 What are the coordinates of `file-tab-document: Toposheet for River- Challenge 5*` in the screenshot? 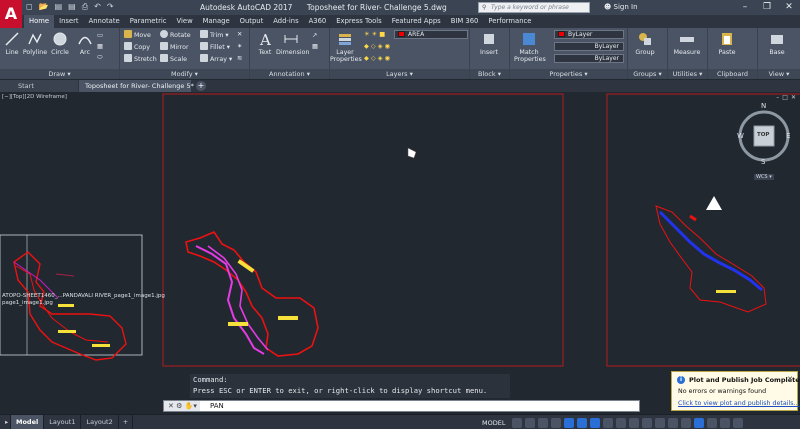 It's located at (136, 86).